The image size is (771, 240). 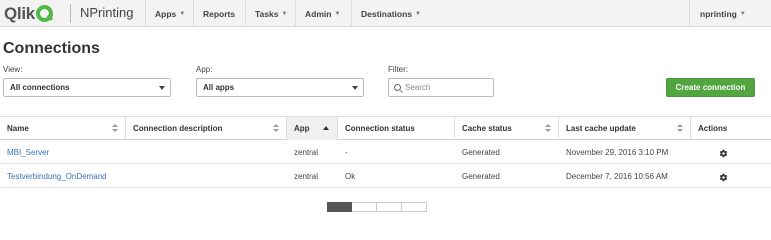 What do you see at coordinates (364, 207) in the screenshot?
I see `pagination-button-prev` at bounding box center [364, 207].